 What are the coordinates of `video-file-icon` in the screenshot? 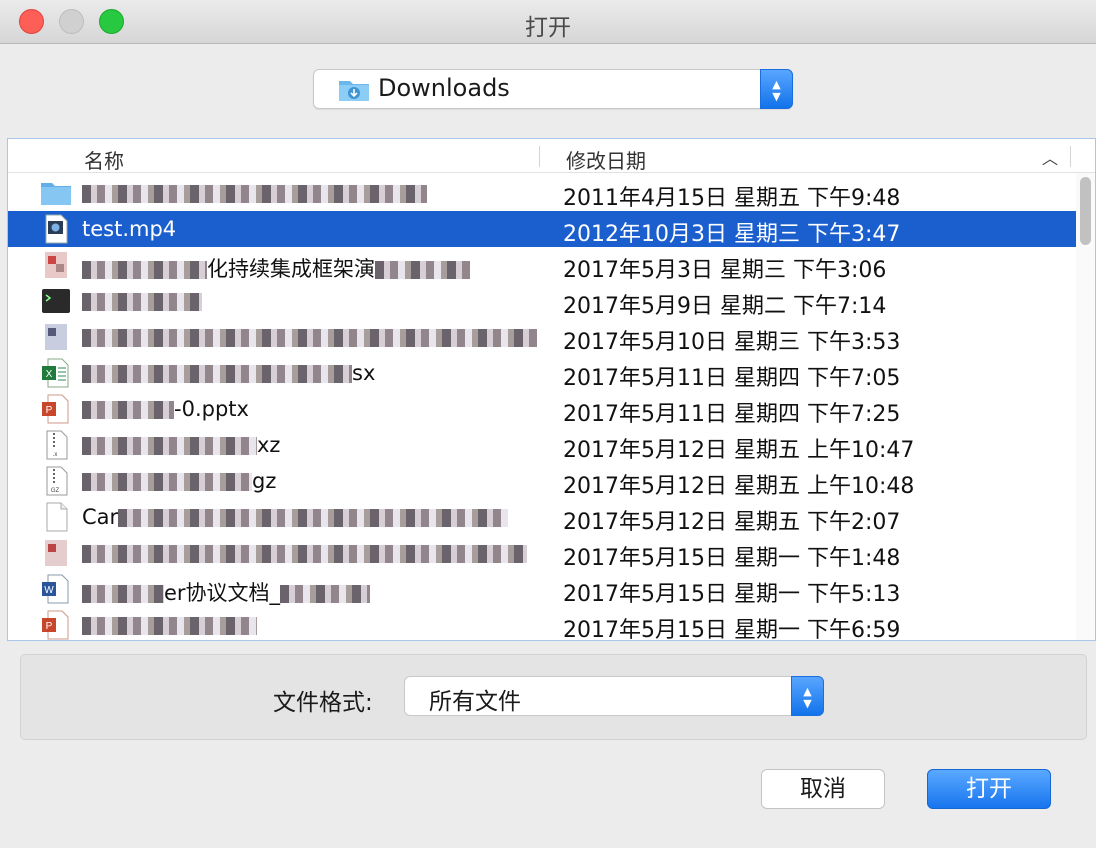 It's located at (56, 229).